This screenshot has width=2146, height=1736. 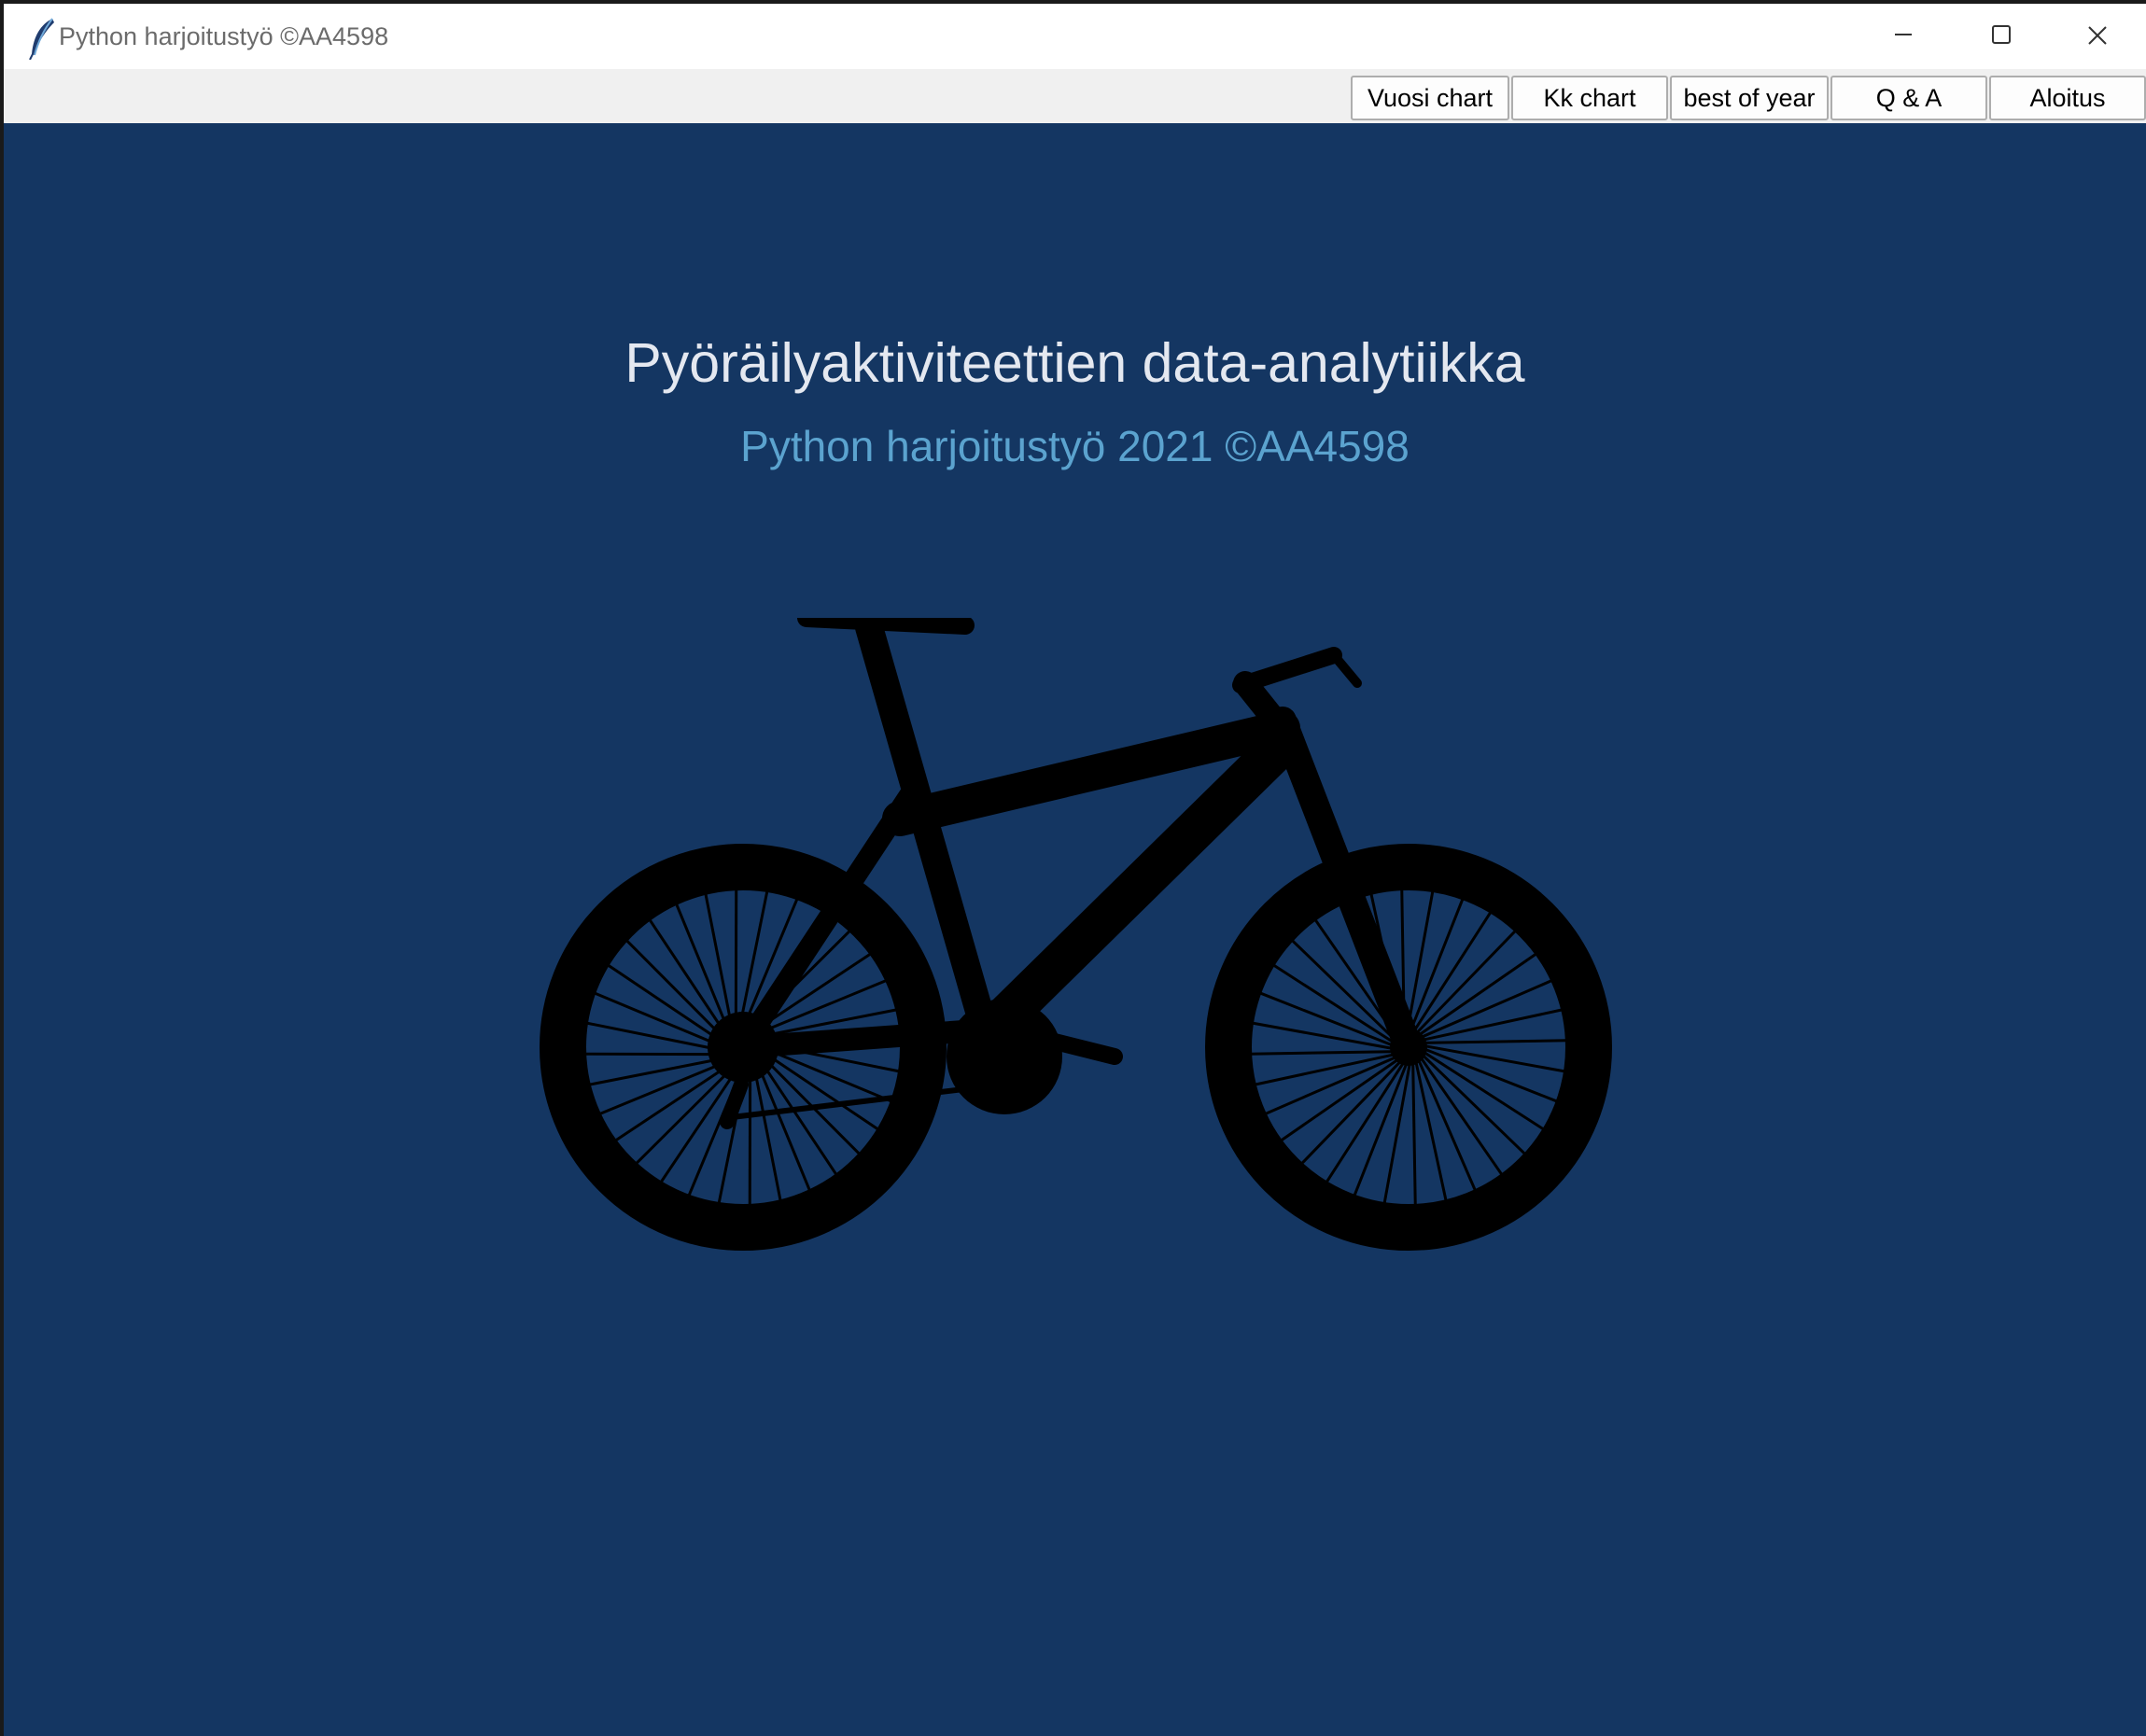 I want to click on aloitus-button: Aloitus, so click(x=2067, y=98).